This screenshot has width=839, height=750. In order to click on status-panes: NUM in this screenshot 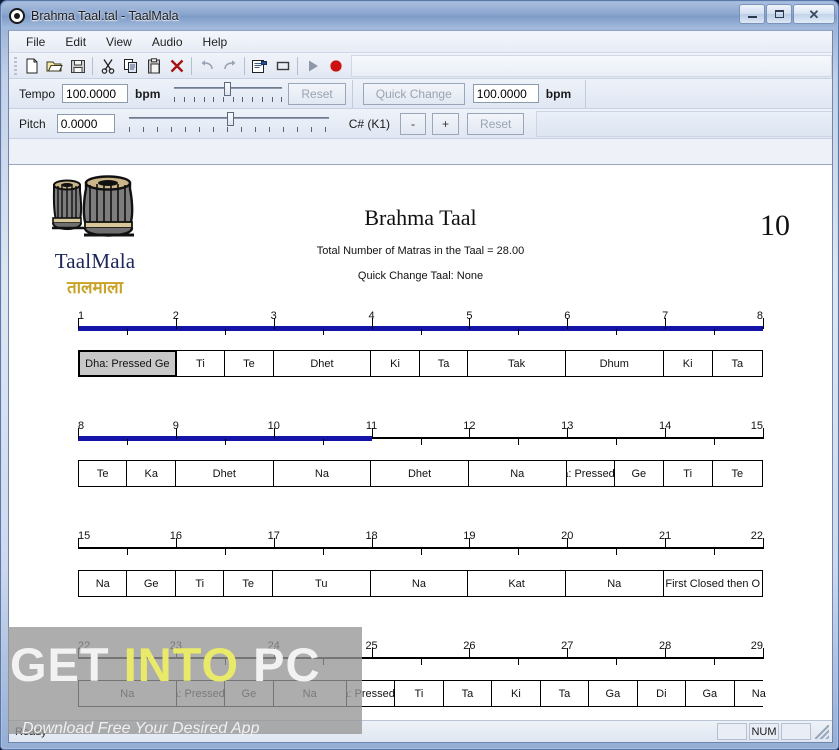, I will do `click(774, 731)`.